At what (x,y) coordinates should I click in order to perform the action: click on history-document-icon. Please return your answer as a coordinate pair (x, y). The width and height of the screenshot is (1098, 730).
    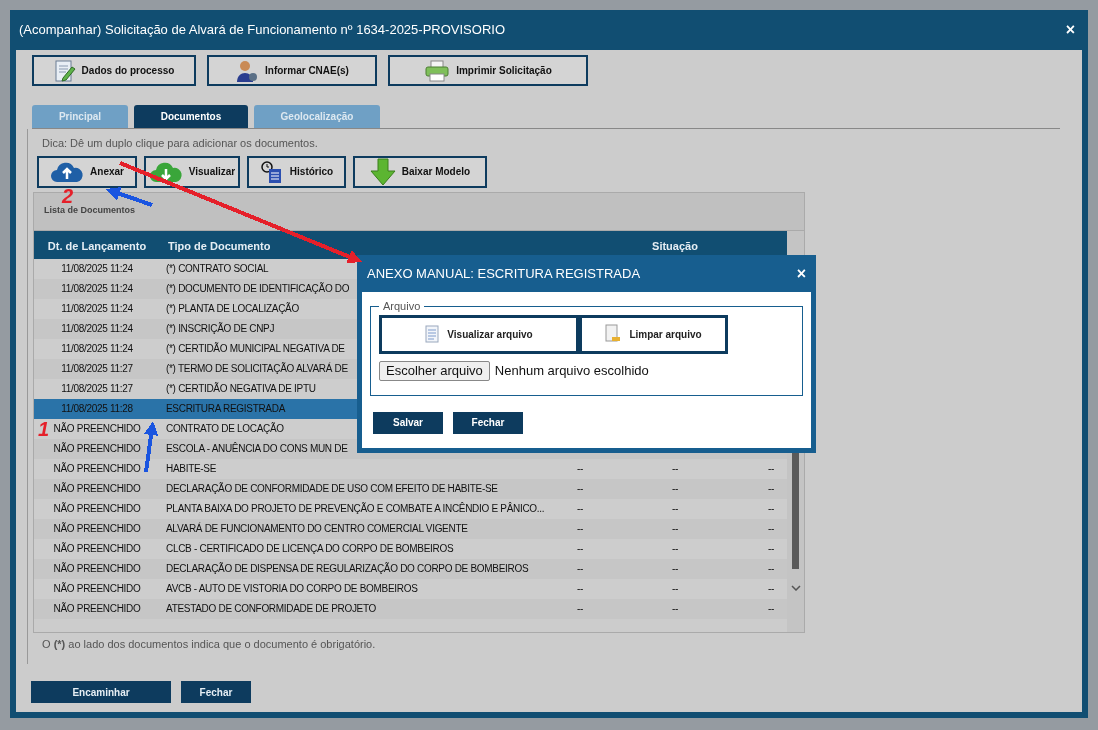
    Looking at the image, I should click on (271, 171).